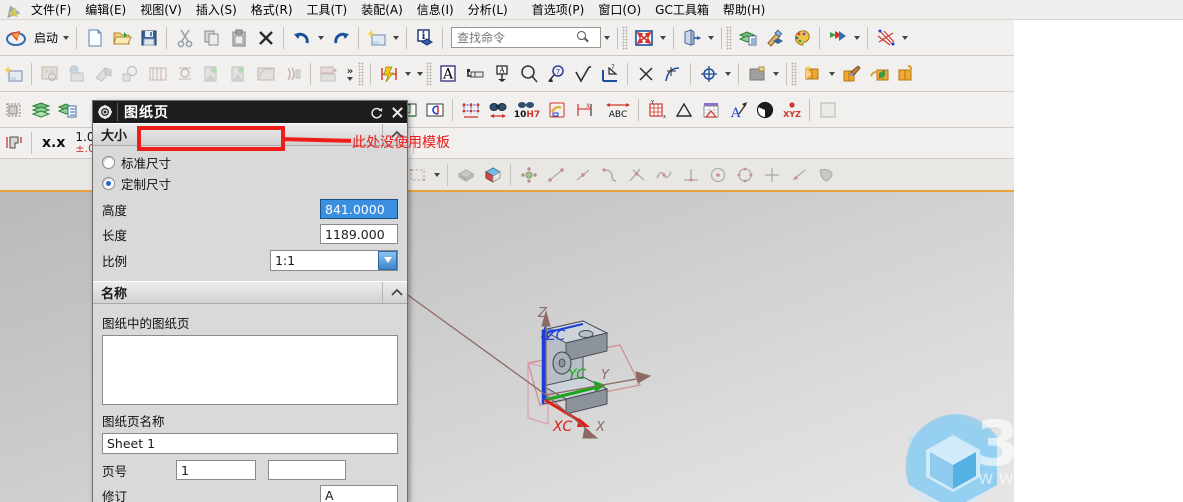 This screenshot has height=502, width=1183. Describe the element at coordinates (417, 174) in the screenshot. I see `selection-box-icon` at that location.